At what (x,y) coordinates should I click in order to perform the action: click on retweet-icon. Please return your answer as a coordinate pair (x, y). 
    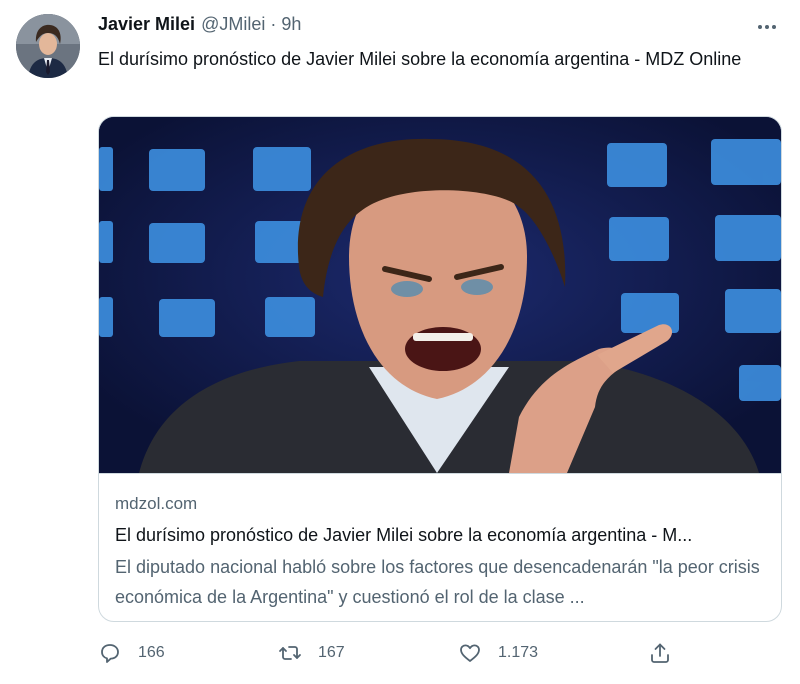
    Looking at the image, I should click on (290, 653).